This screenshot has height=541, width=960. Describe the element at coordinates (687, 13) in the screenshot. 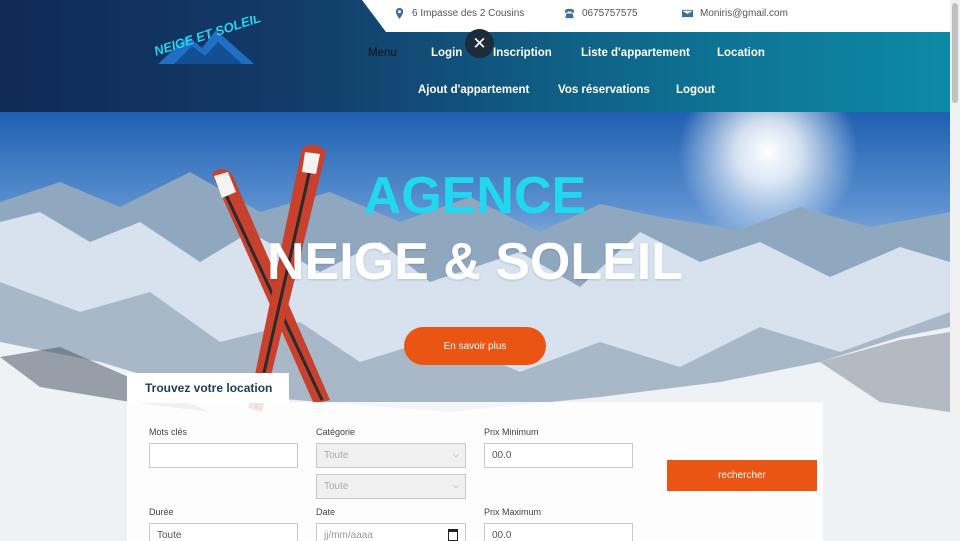

I see `envelope-icon` at that location.